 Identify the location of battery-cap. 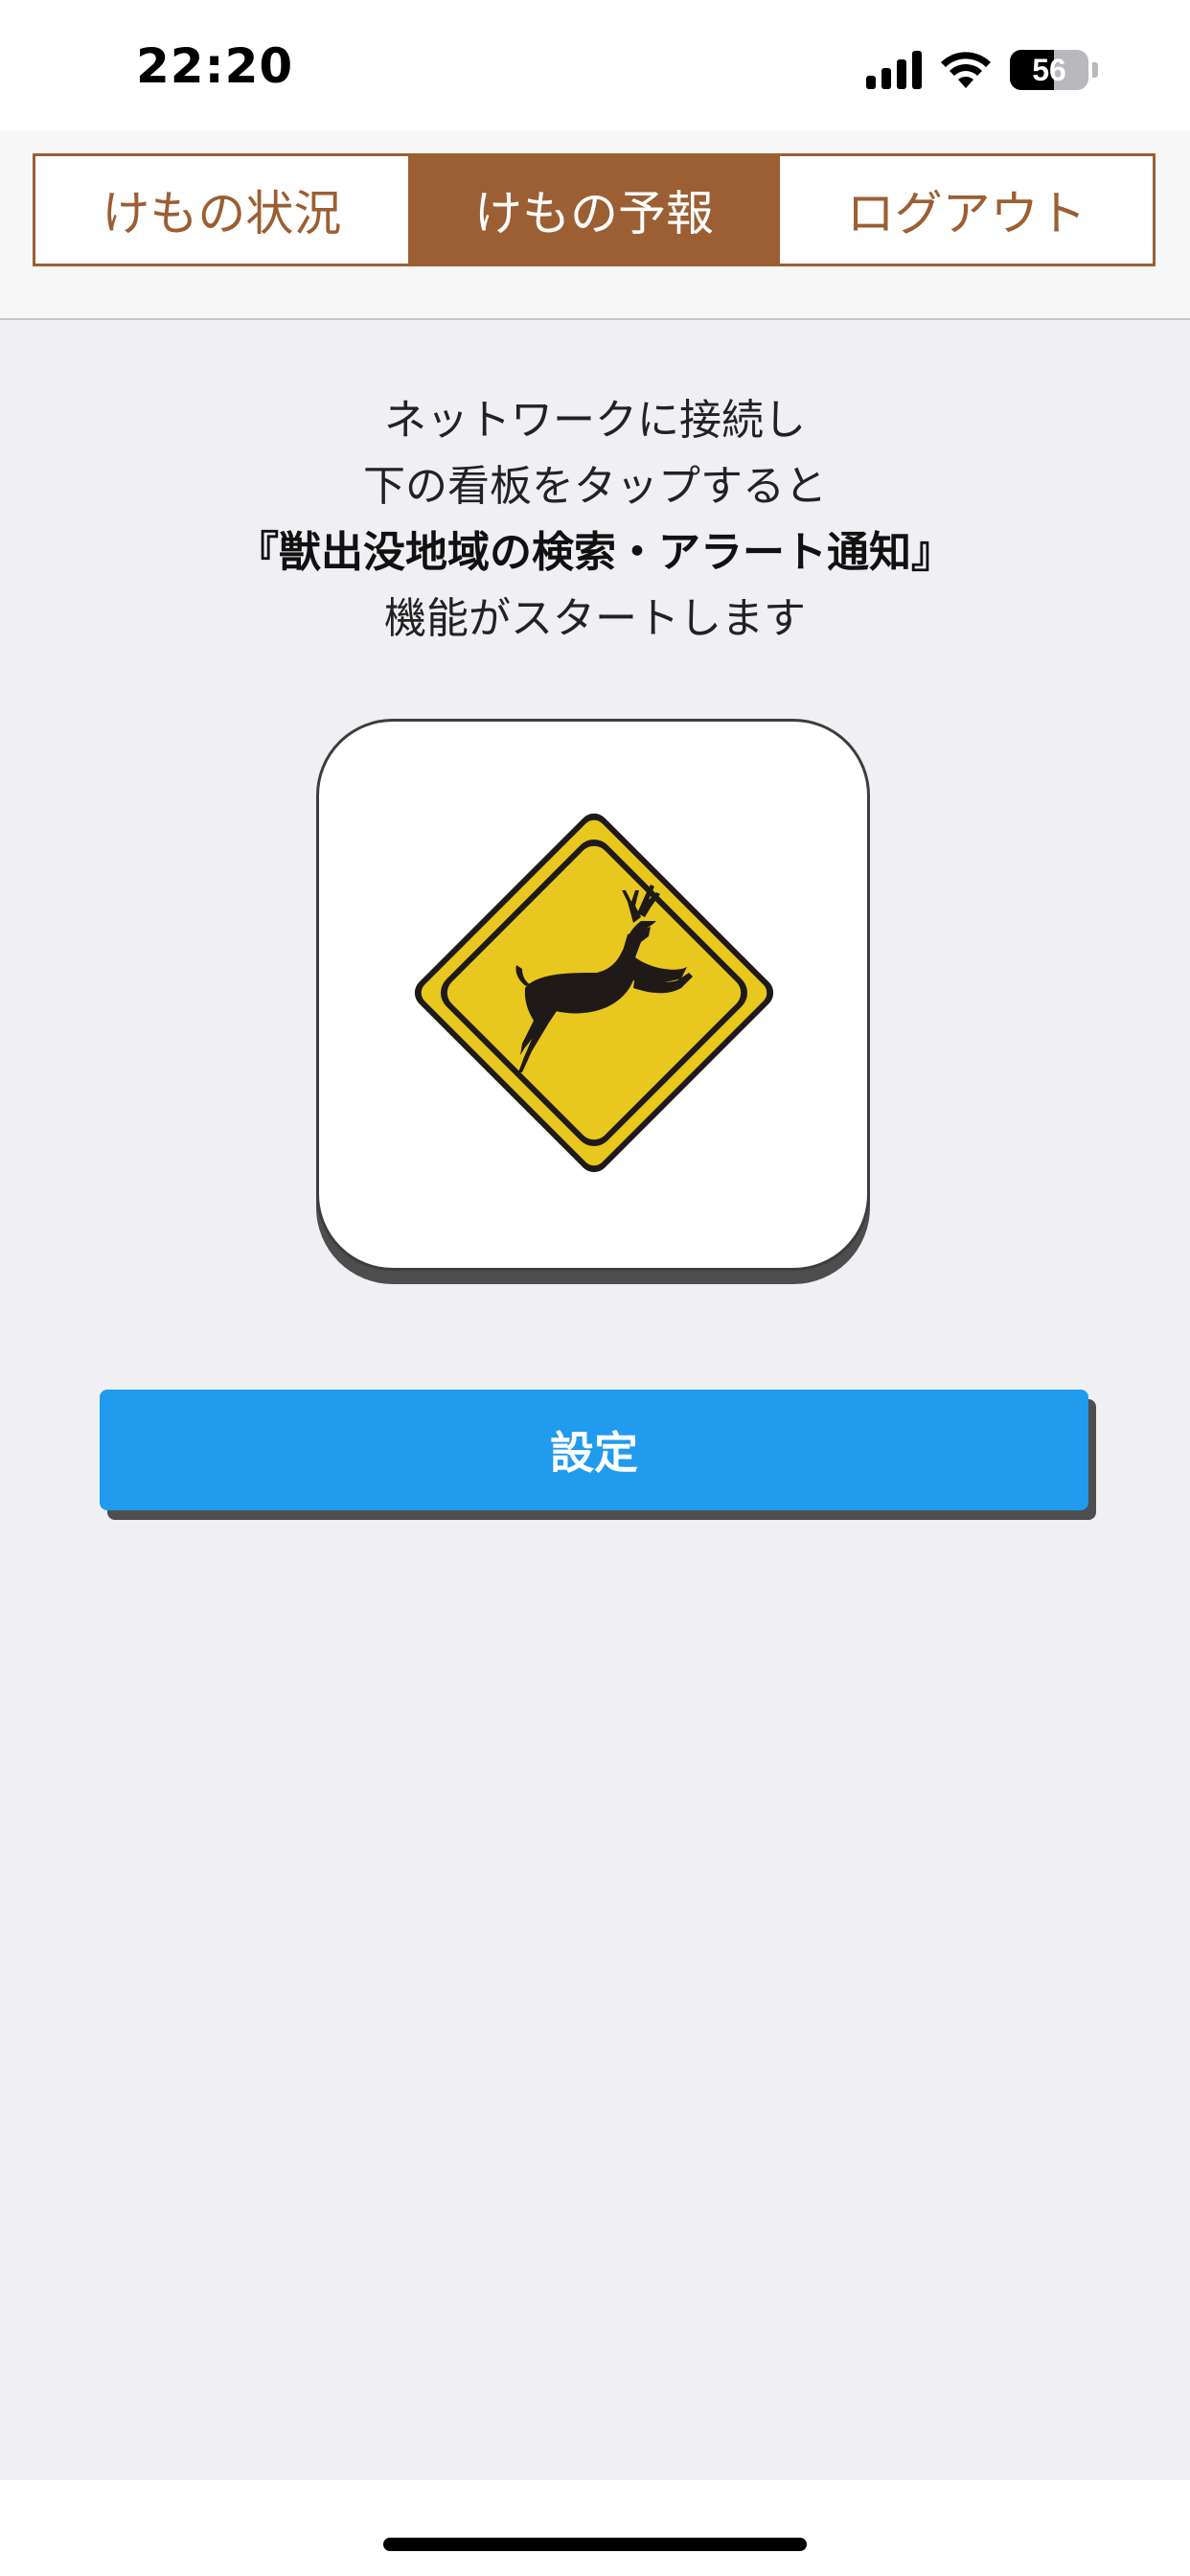
(1095, 70).